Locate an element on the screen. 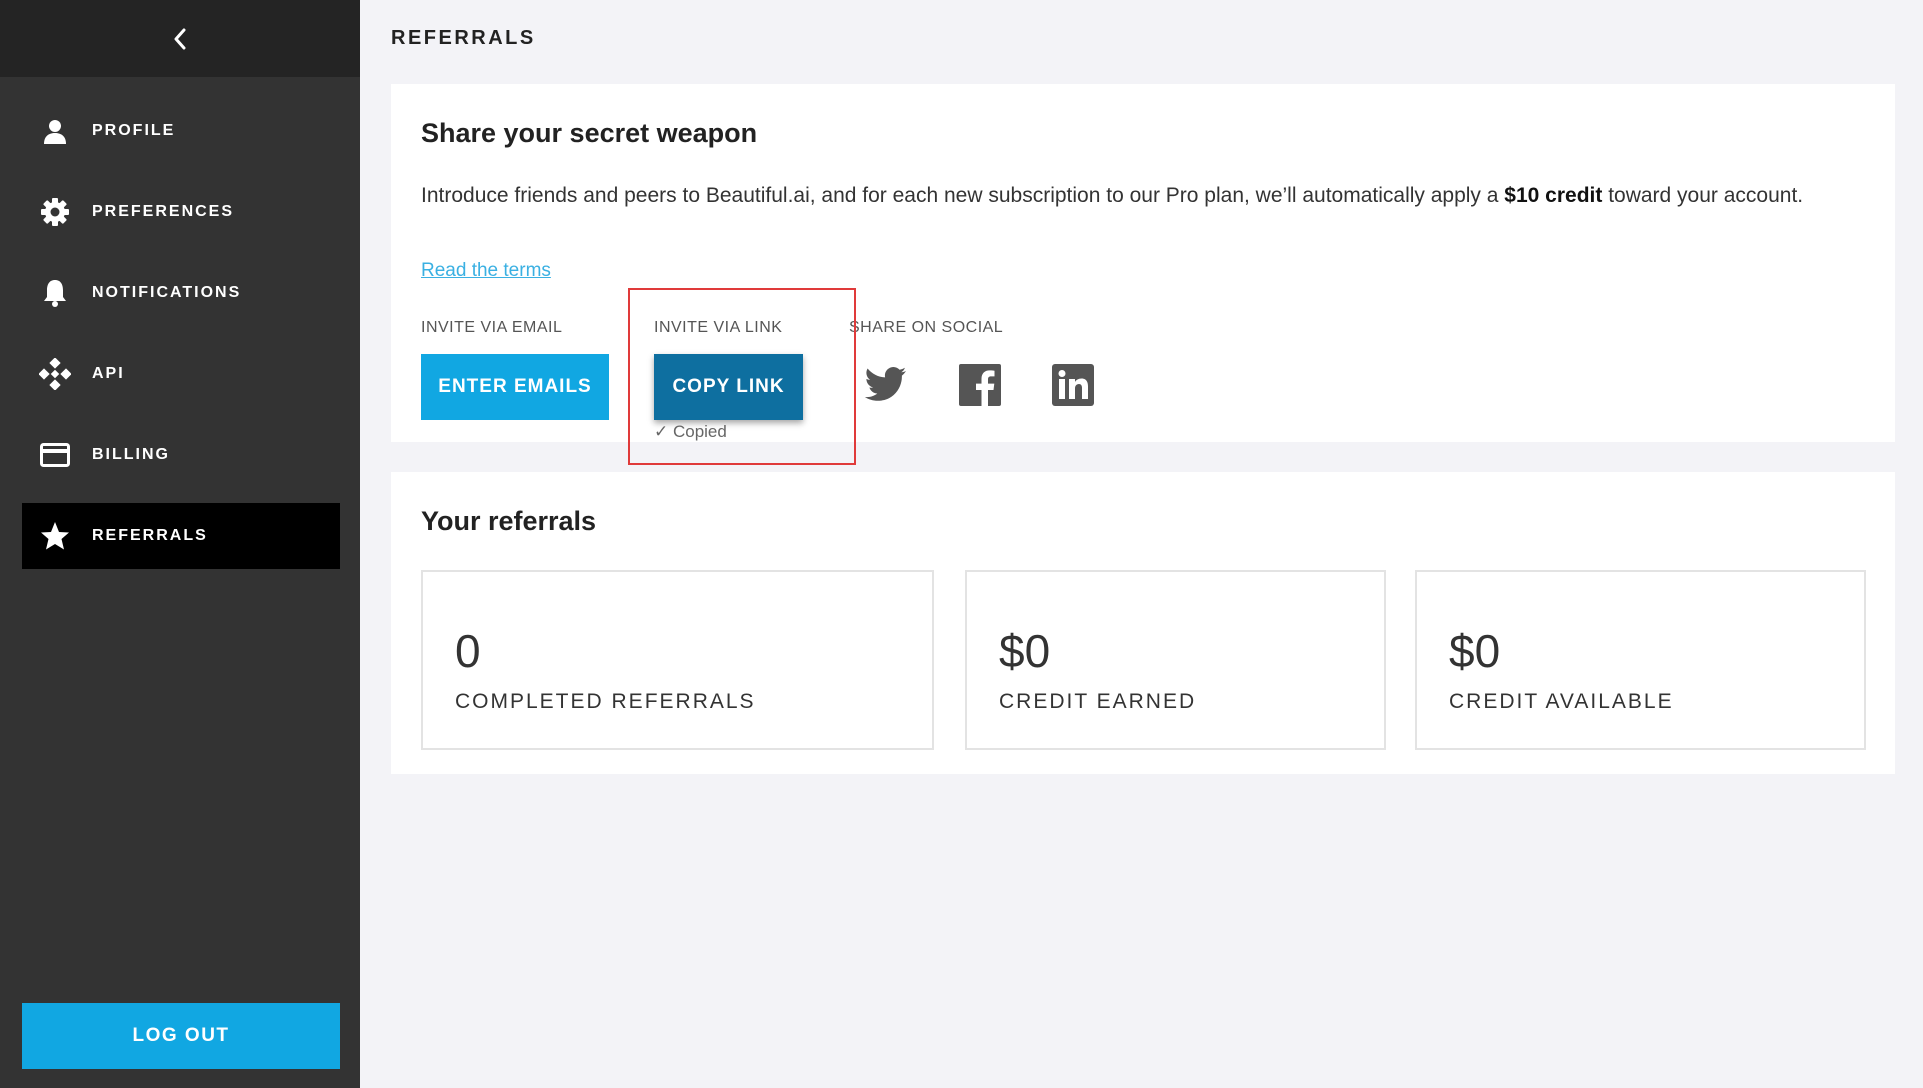 This screenshot has width=1923, height=1088. sidebar-item-api: API is located at coordinates (181, 374).